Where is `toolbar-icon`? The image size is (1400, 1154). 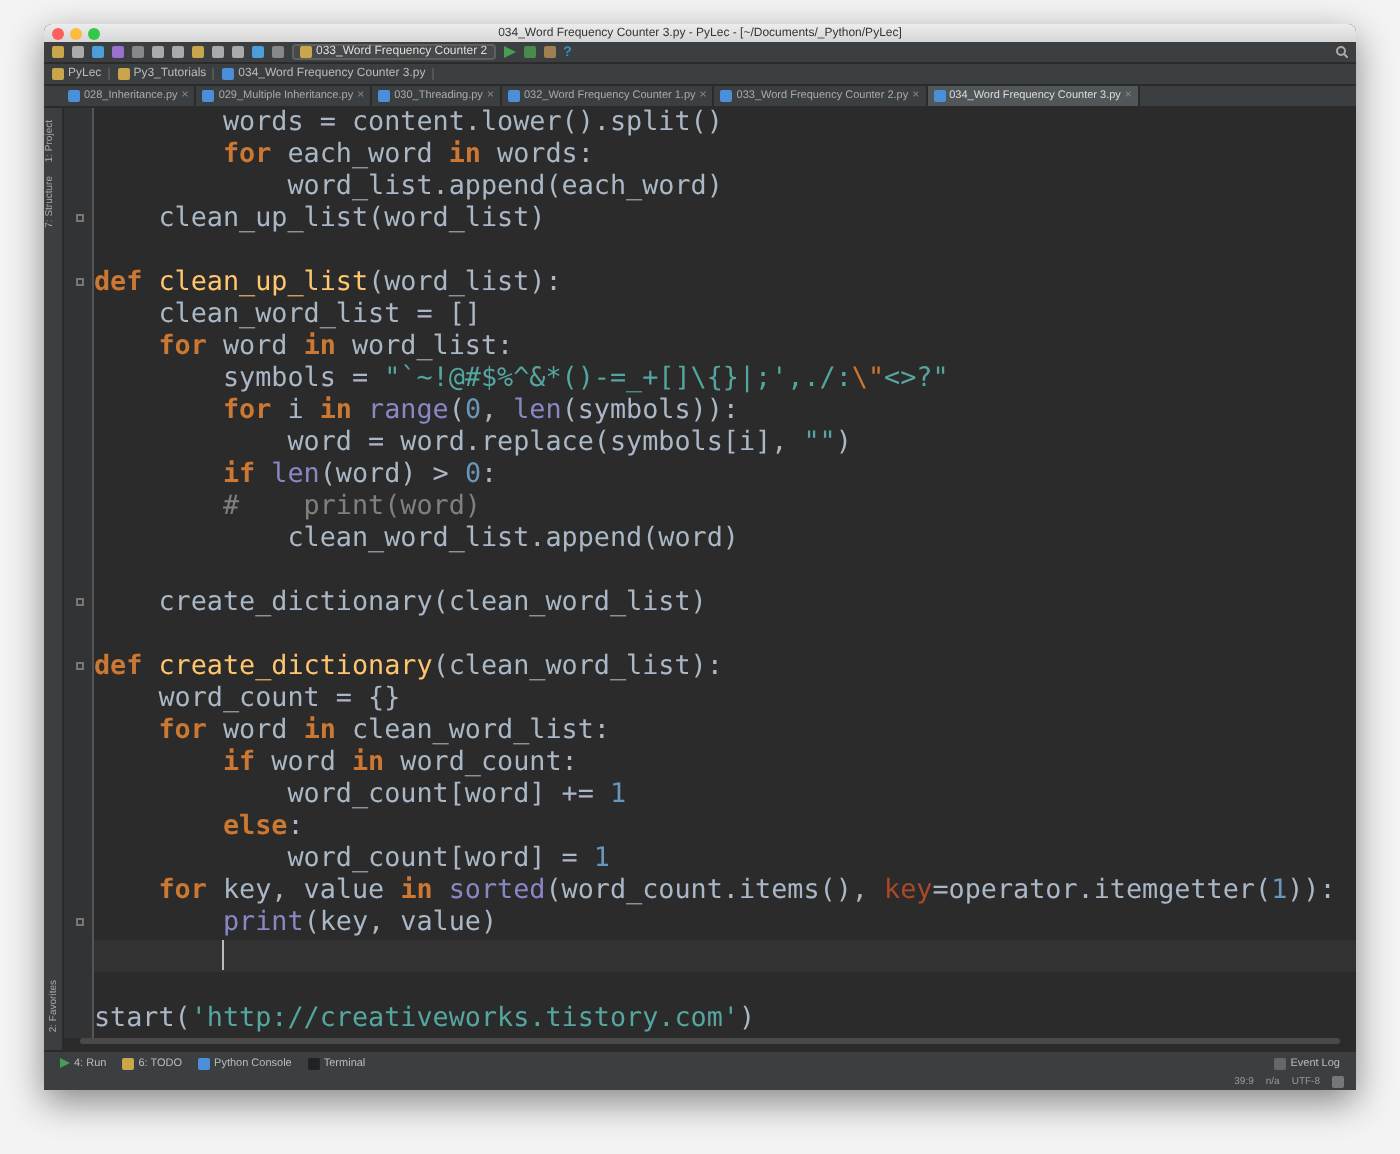 toolbar-icon is located at coordinates (549, 52).